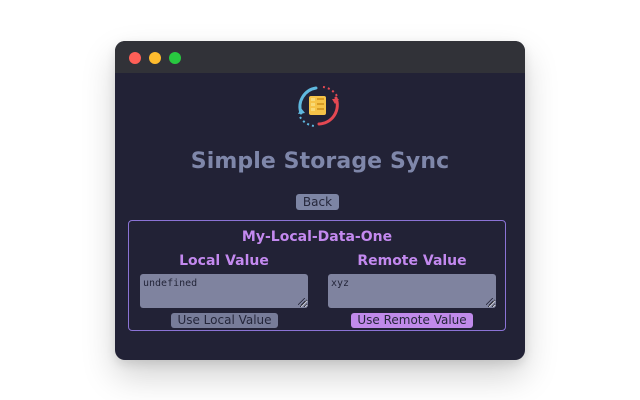 This screenshot has height=400, width=640. What do you see at coordinates (412, 320) in the screenshot?
I see `use-remote-value-button: Use Remote Value` at bounding box center [412, 320].